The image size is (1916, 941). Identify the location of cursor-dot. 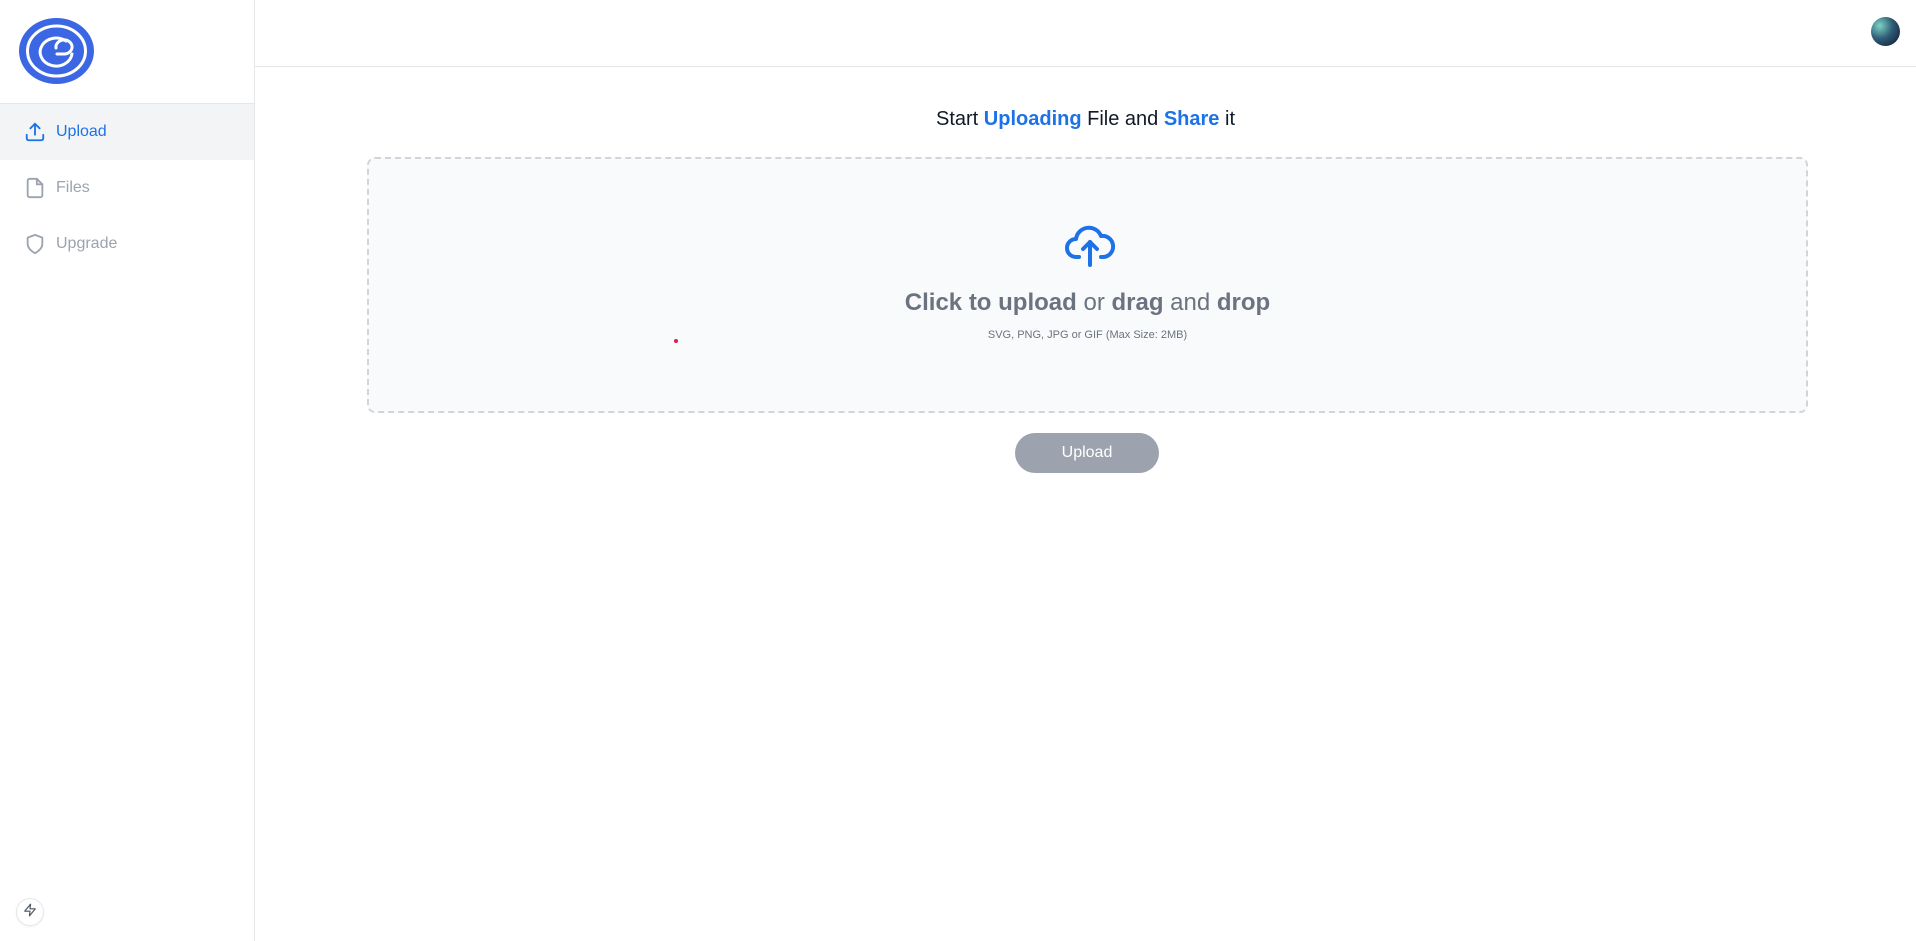
(676, 341).